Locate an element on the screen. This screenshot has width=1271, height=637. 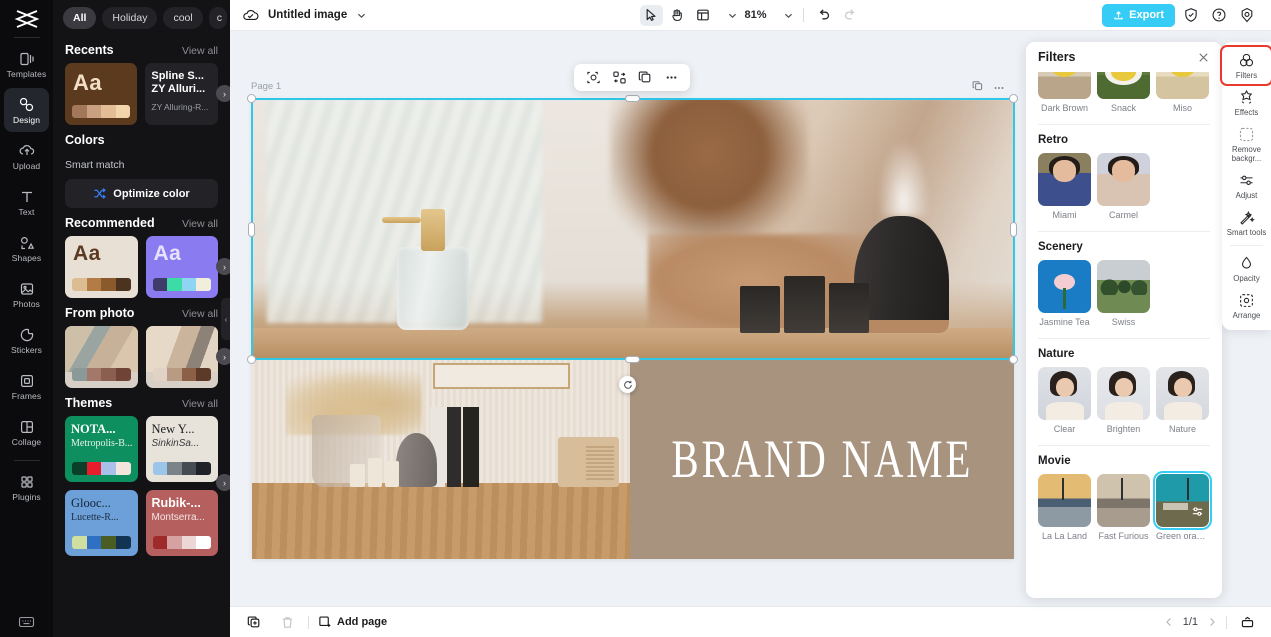
chevron-left-icon is located at coordinates (1169, 622).